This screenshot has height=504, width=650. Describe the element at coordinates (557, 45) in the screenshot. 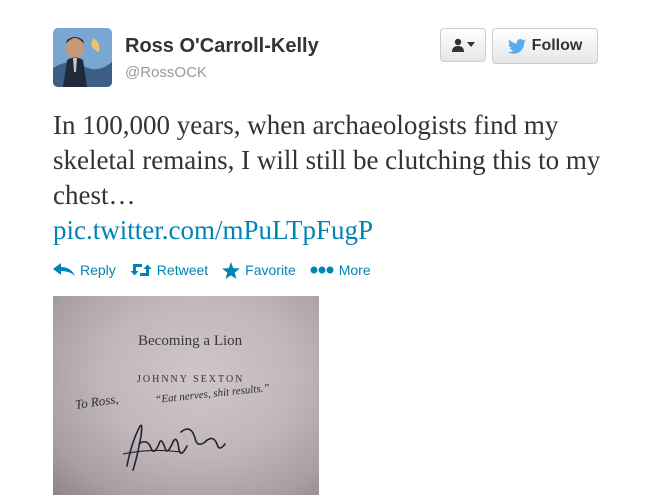

I see `follow-label: Follow` at that location.